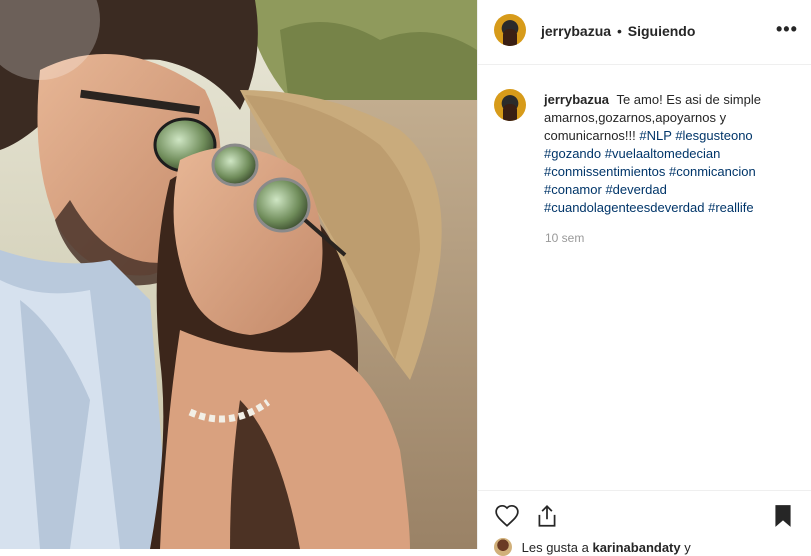 The image size is (811, 556). What do you see at coordinates (555, 547) in the screenshot?
I see `likes-prefix: Les gusta a` at bounding box center [555, 547].